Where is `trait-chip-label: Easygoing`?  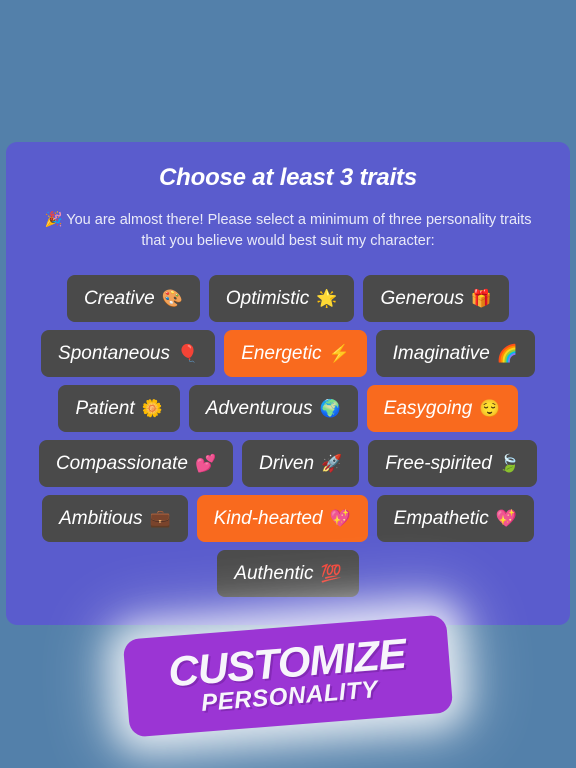
trait-chip-label: Easygoing is located at coordinates (428, 408).